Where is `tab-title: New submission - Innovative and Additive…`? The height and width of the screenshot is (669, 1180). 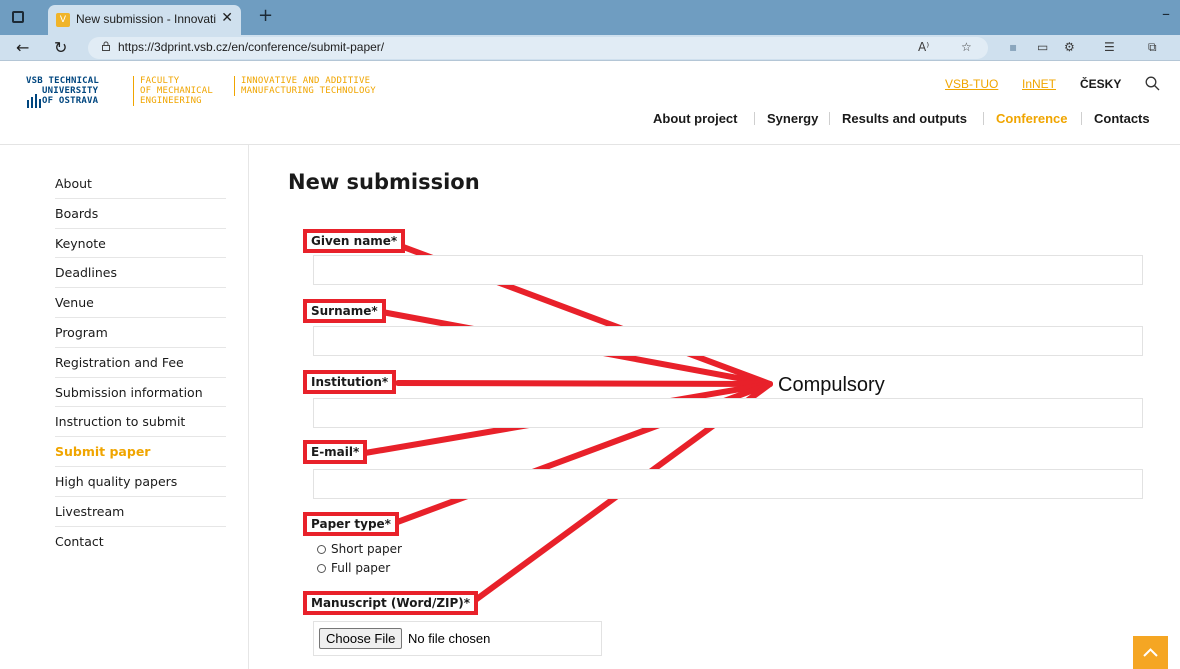 tab-title: New submission - Innovative and Additive… is located at coordinates (146, 19).